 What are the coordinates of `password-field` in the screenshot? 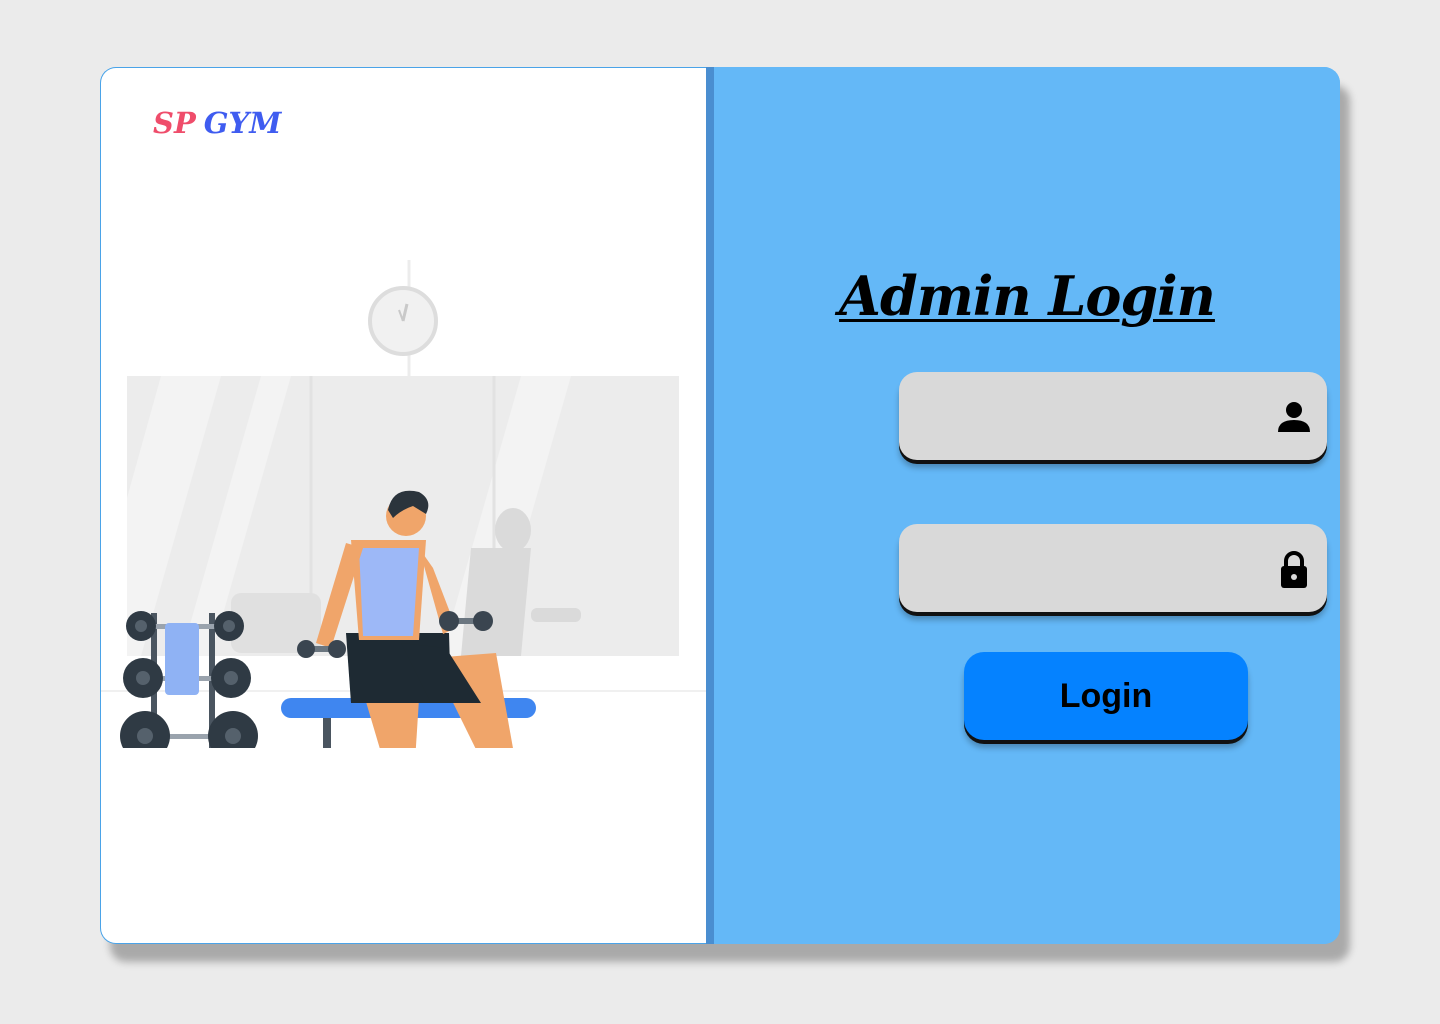 It's located at (1113, 569).